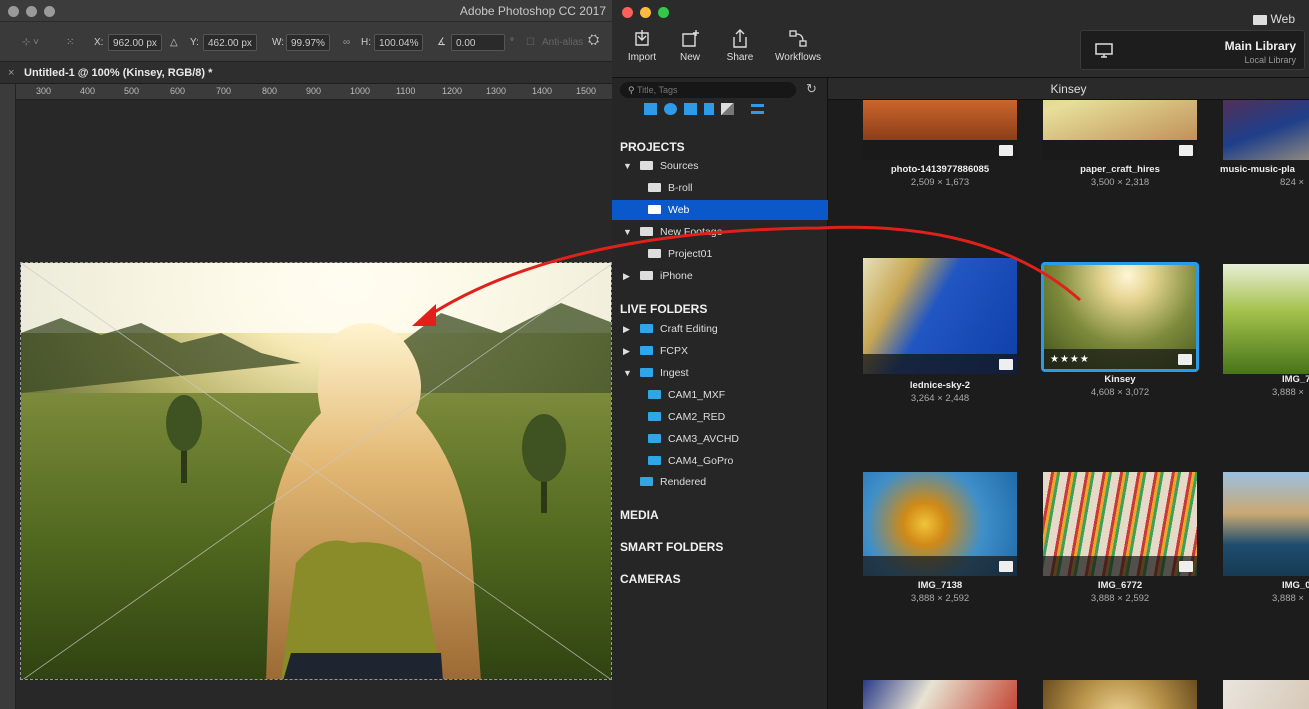  Describe the element at coordinates (1120, 392) in the screenshot. I see `thumbnail-dims: 4,608 × 3,072` at that location.